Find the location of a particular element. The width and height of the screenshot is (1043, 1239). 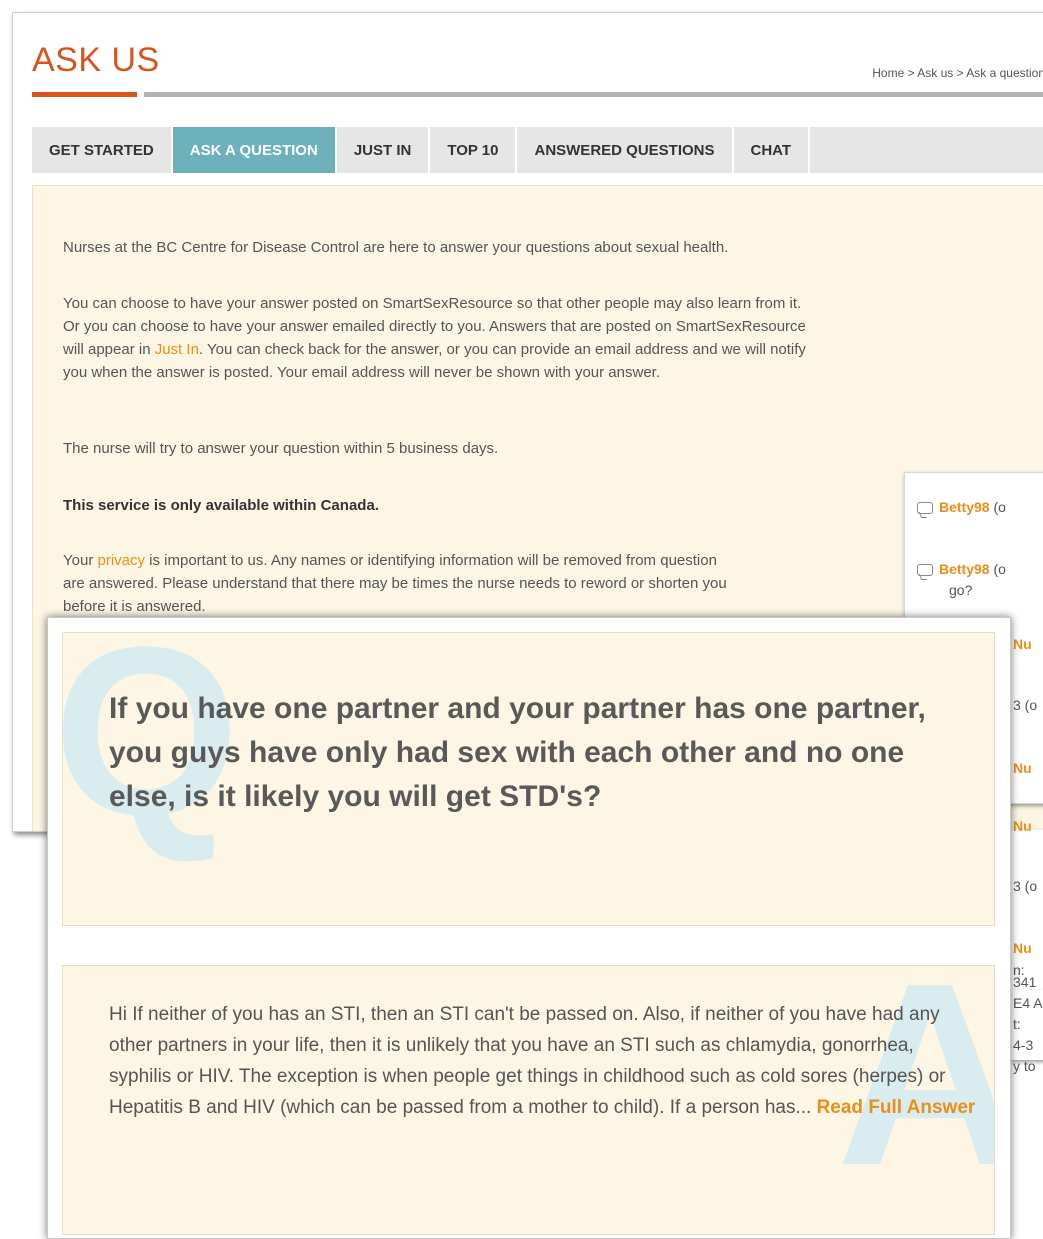

side-panel-lower: Nu 3 (o Nu n: is located at coordinates (1026, 904).